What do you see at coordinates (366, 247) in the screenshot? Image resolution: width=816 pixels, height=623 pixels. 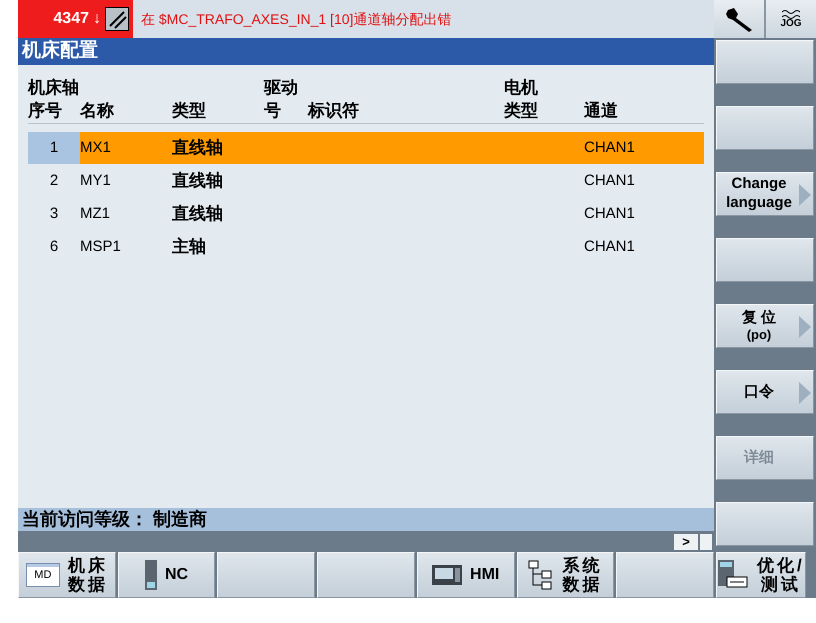 I see `table-row: 6 MSP1 主轴 CHAN1` at bounding box center [366, 247].